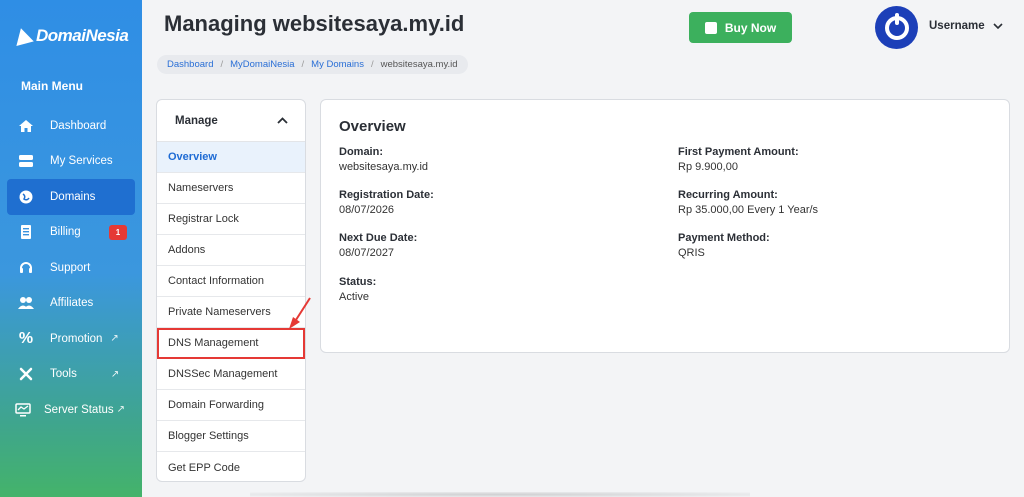 Image resolution: width=1024 pixels, height=497 pixels. Describe the element at coordinates (23, 36) in the screenshot. I see `logo-mark-icon` at that location.